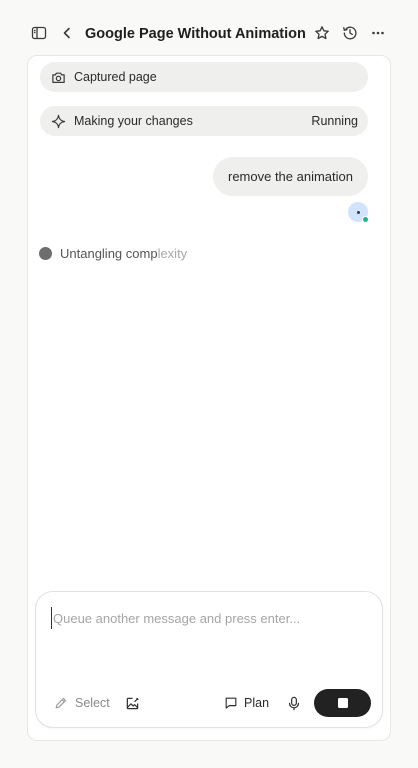  I want to click on edit-image-button, so click(132, 703).